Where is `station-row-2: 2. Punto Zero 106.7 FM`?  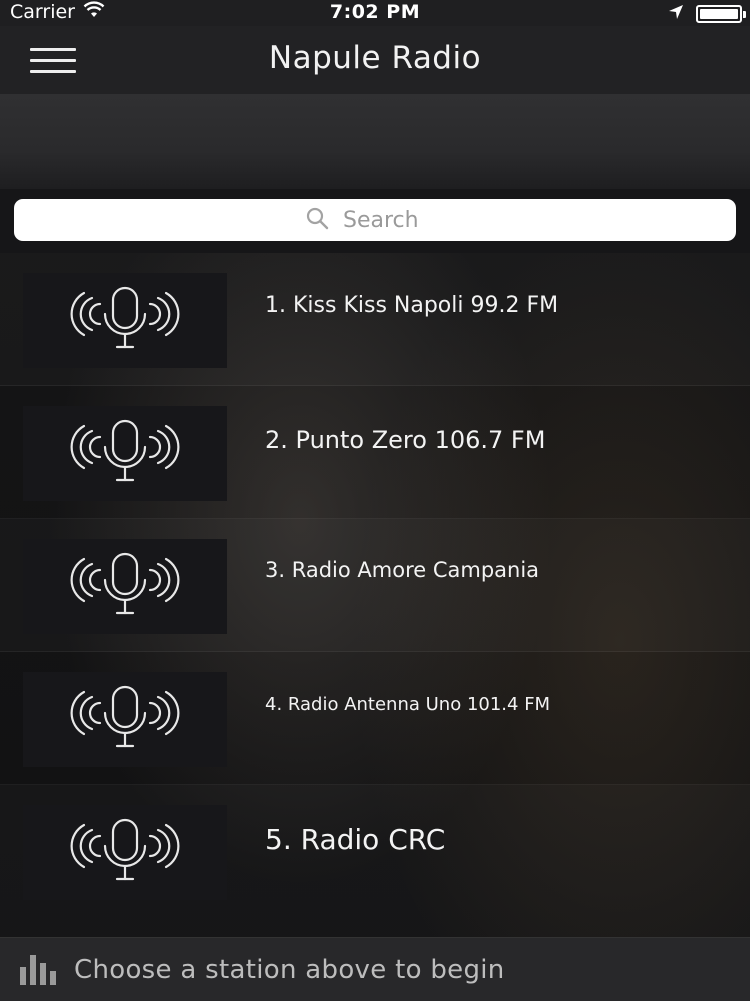
station-row-2: 2. Punto Zero 106.7 FM is located at coordinates (375, 452).